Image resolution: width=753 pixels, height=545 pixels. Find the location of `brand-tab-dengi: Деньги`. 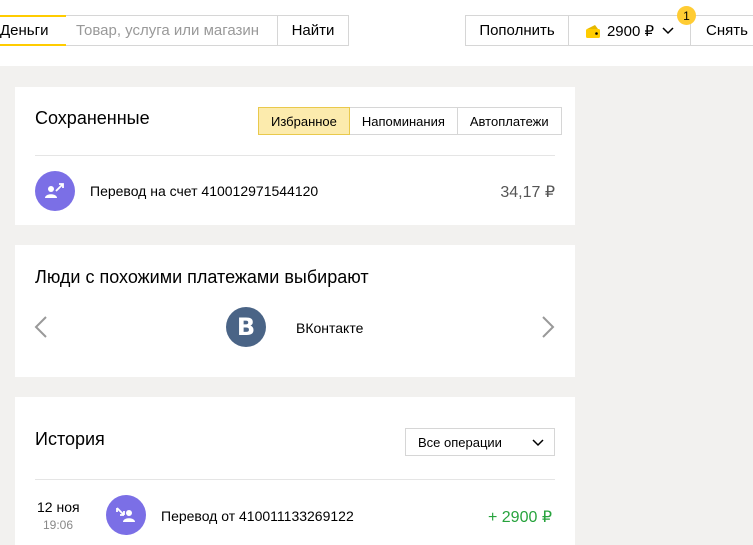

brand-tab-dengi: Деньги is located at coordinates (37, 30).